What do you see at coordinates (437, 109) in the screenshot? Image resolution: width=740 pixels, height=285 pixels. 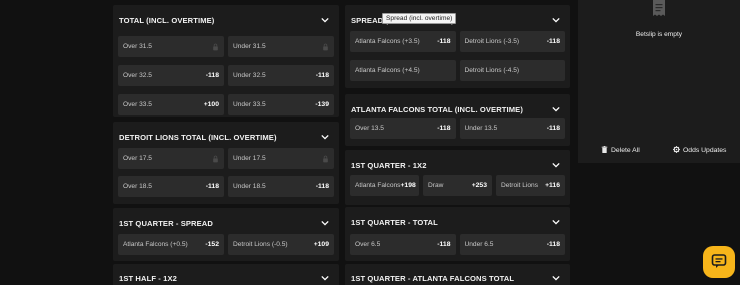 I see `market-title: ATLANTA FALCONS TOTAL (INCL. OVERTIME)` at bounding box center [437, 109].